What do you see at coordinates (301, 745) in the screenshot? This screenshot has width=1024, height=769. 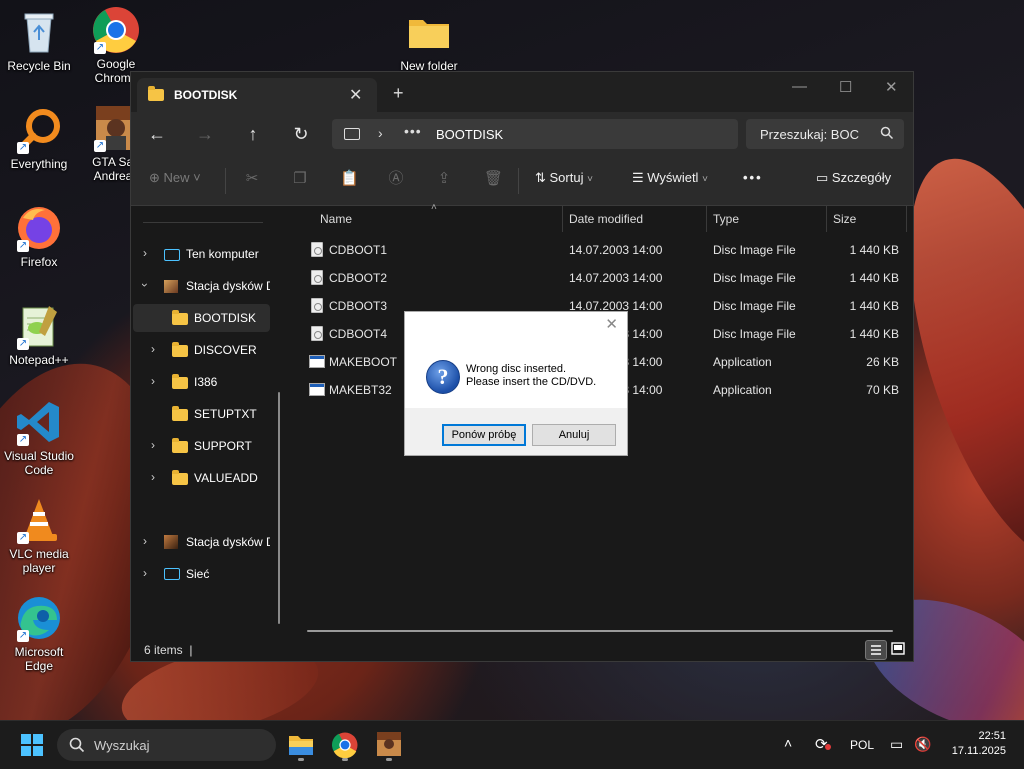 I see `taskbar-file-explorer` at bounding box center [301, 745].